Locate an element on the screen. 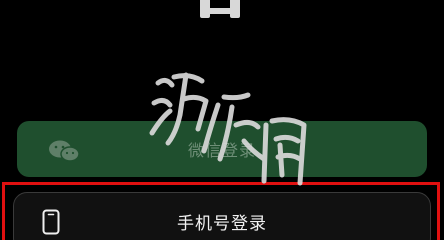  phone-icon is located at coordinates (51, 222).